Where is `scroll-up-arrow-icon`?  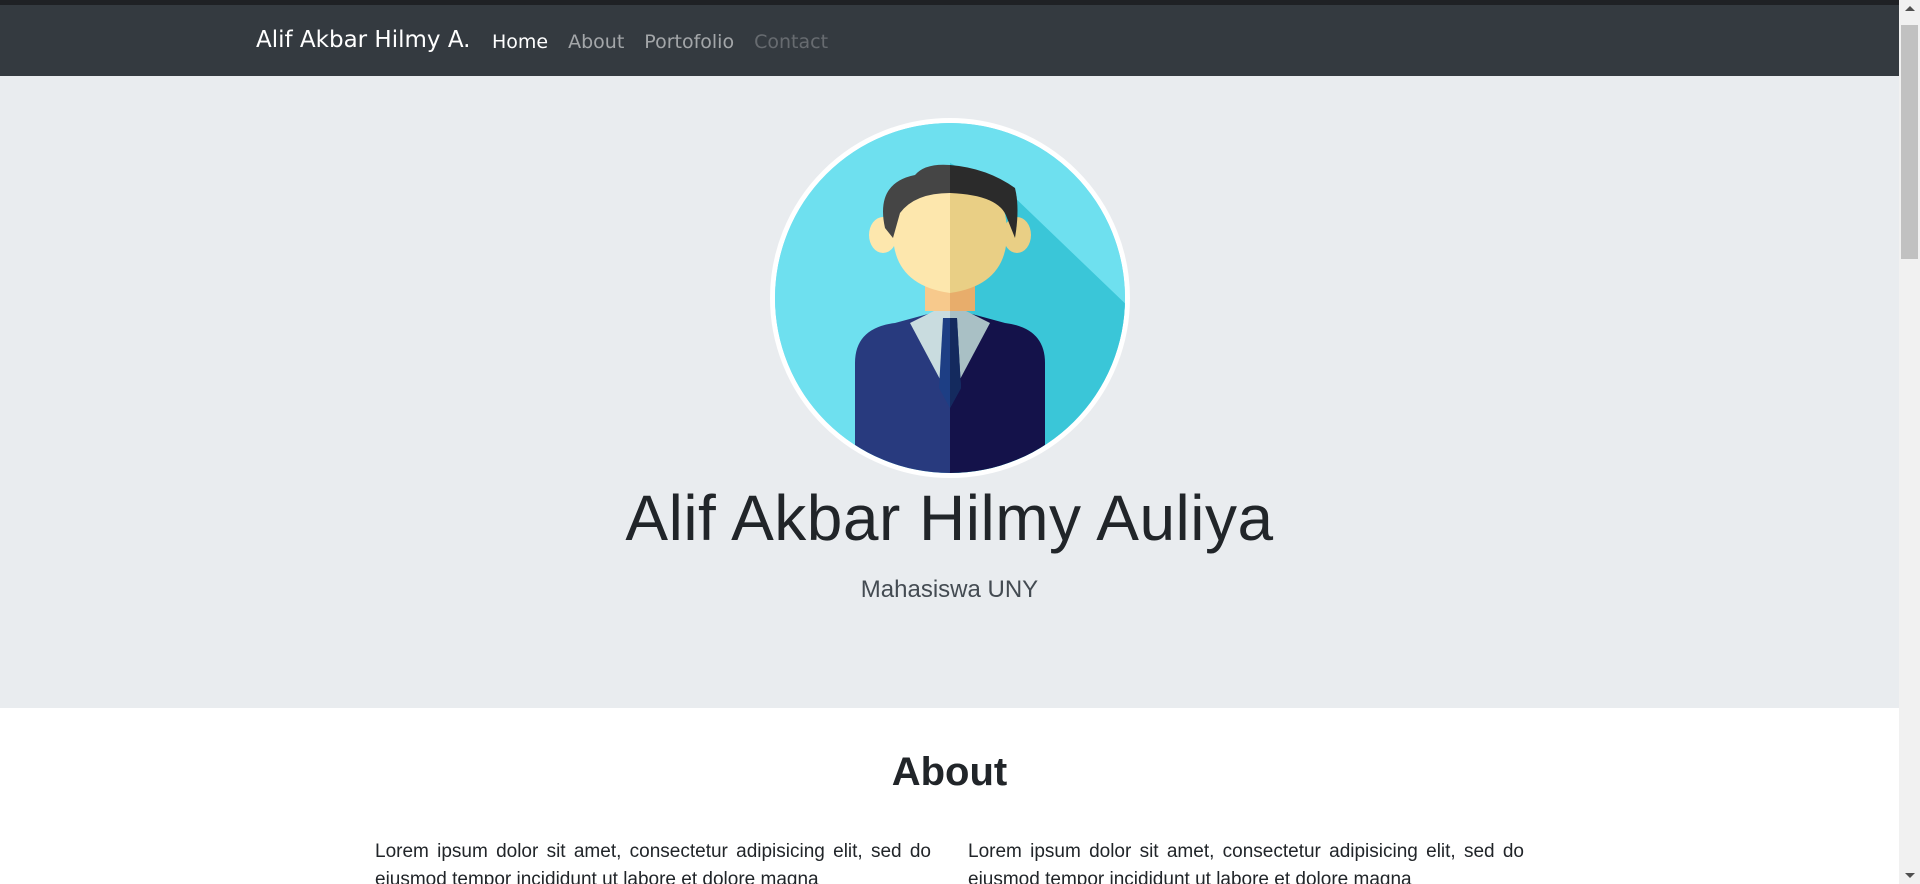 scroll-up-arrow-icon is located at coordinates (1909, 8).